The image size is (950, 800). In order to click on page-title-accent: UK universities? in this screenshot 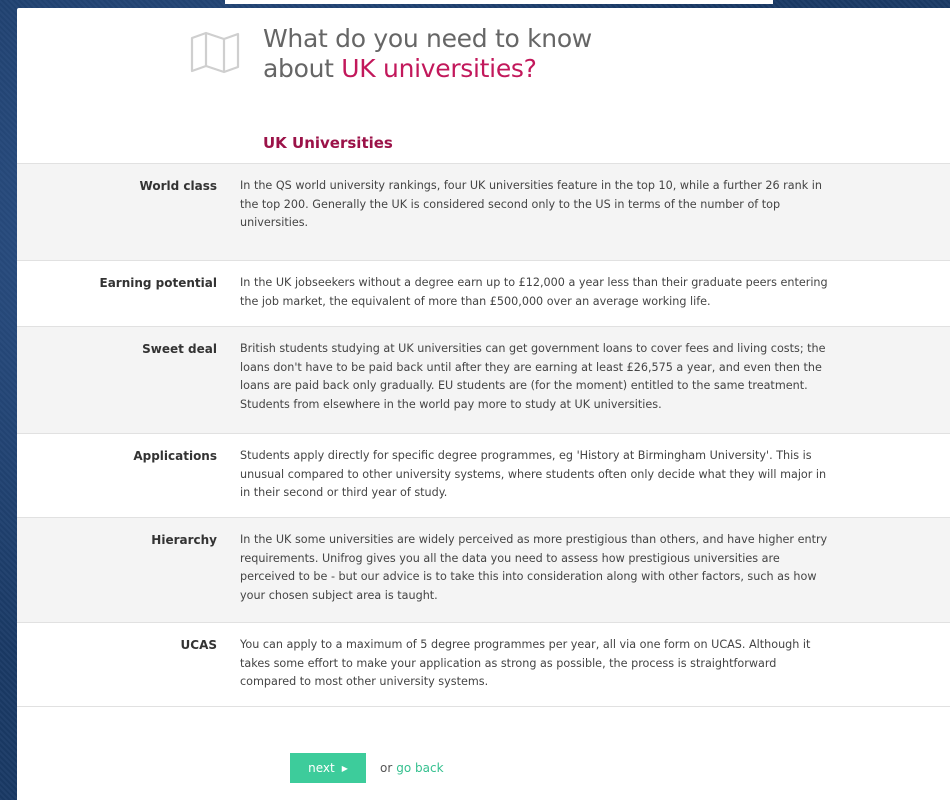, I will do `click(439, 68)`.